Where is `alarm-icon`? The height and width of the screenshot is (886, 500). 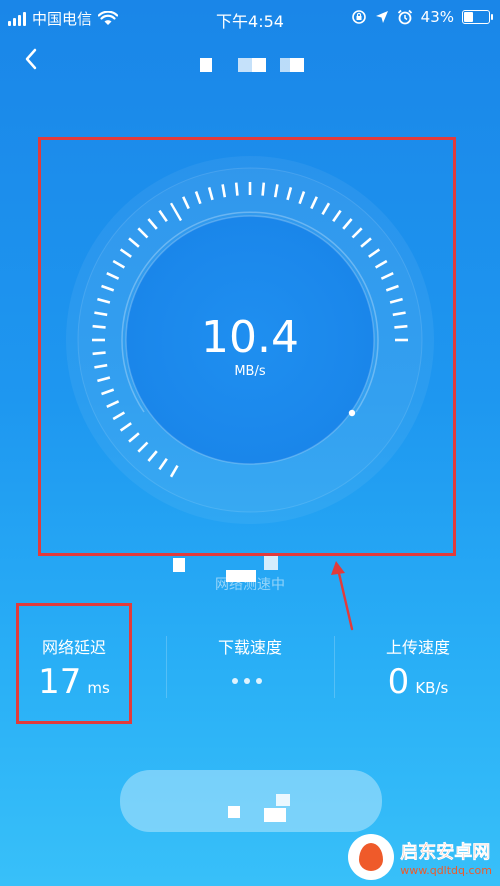
alarm-icon is located at coordinates (404, 17).